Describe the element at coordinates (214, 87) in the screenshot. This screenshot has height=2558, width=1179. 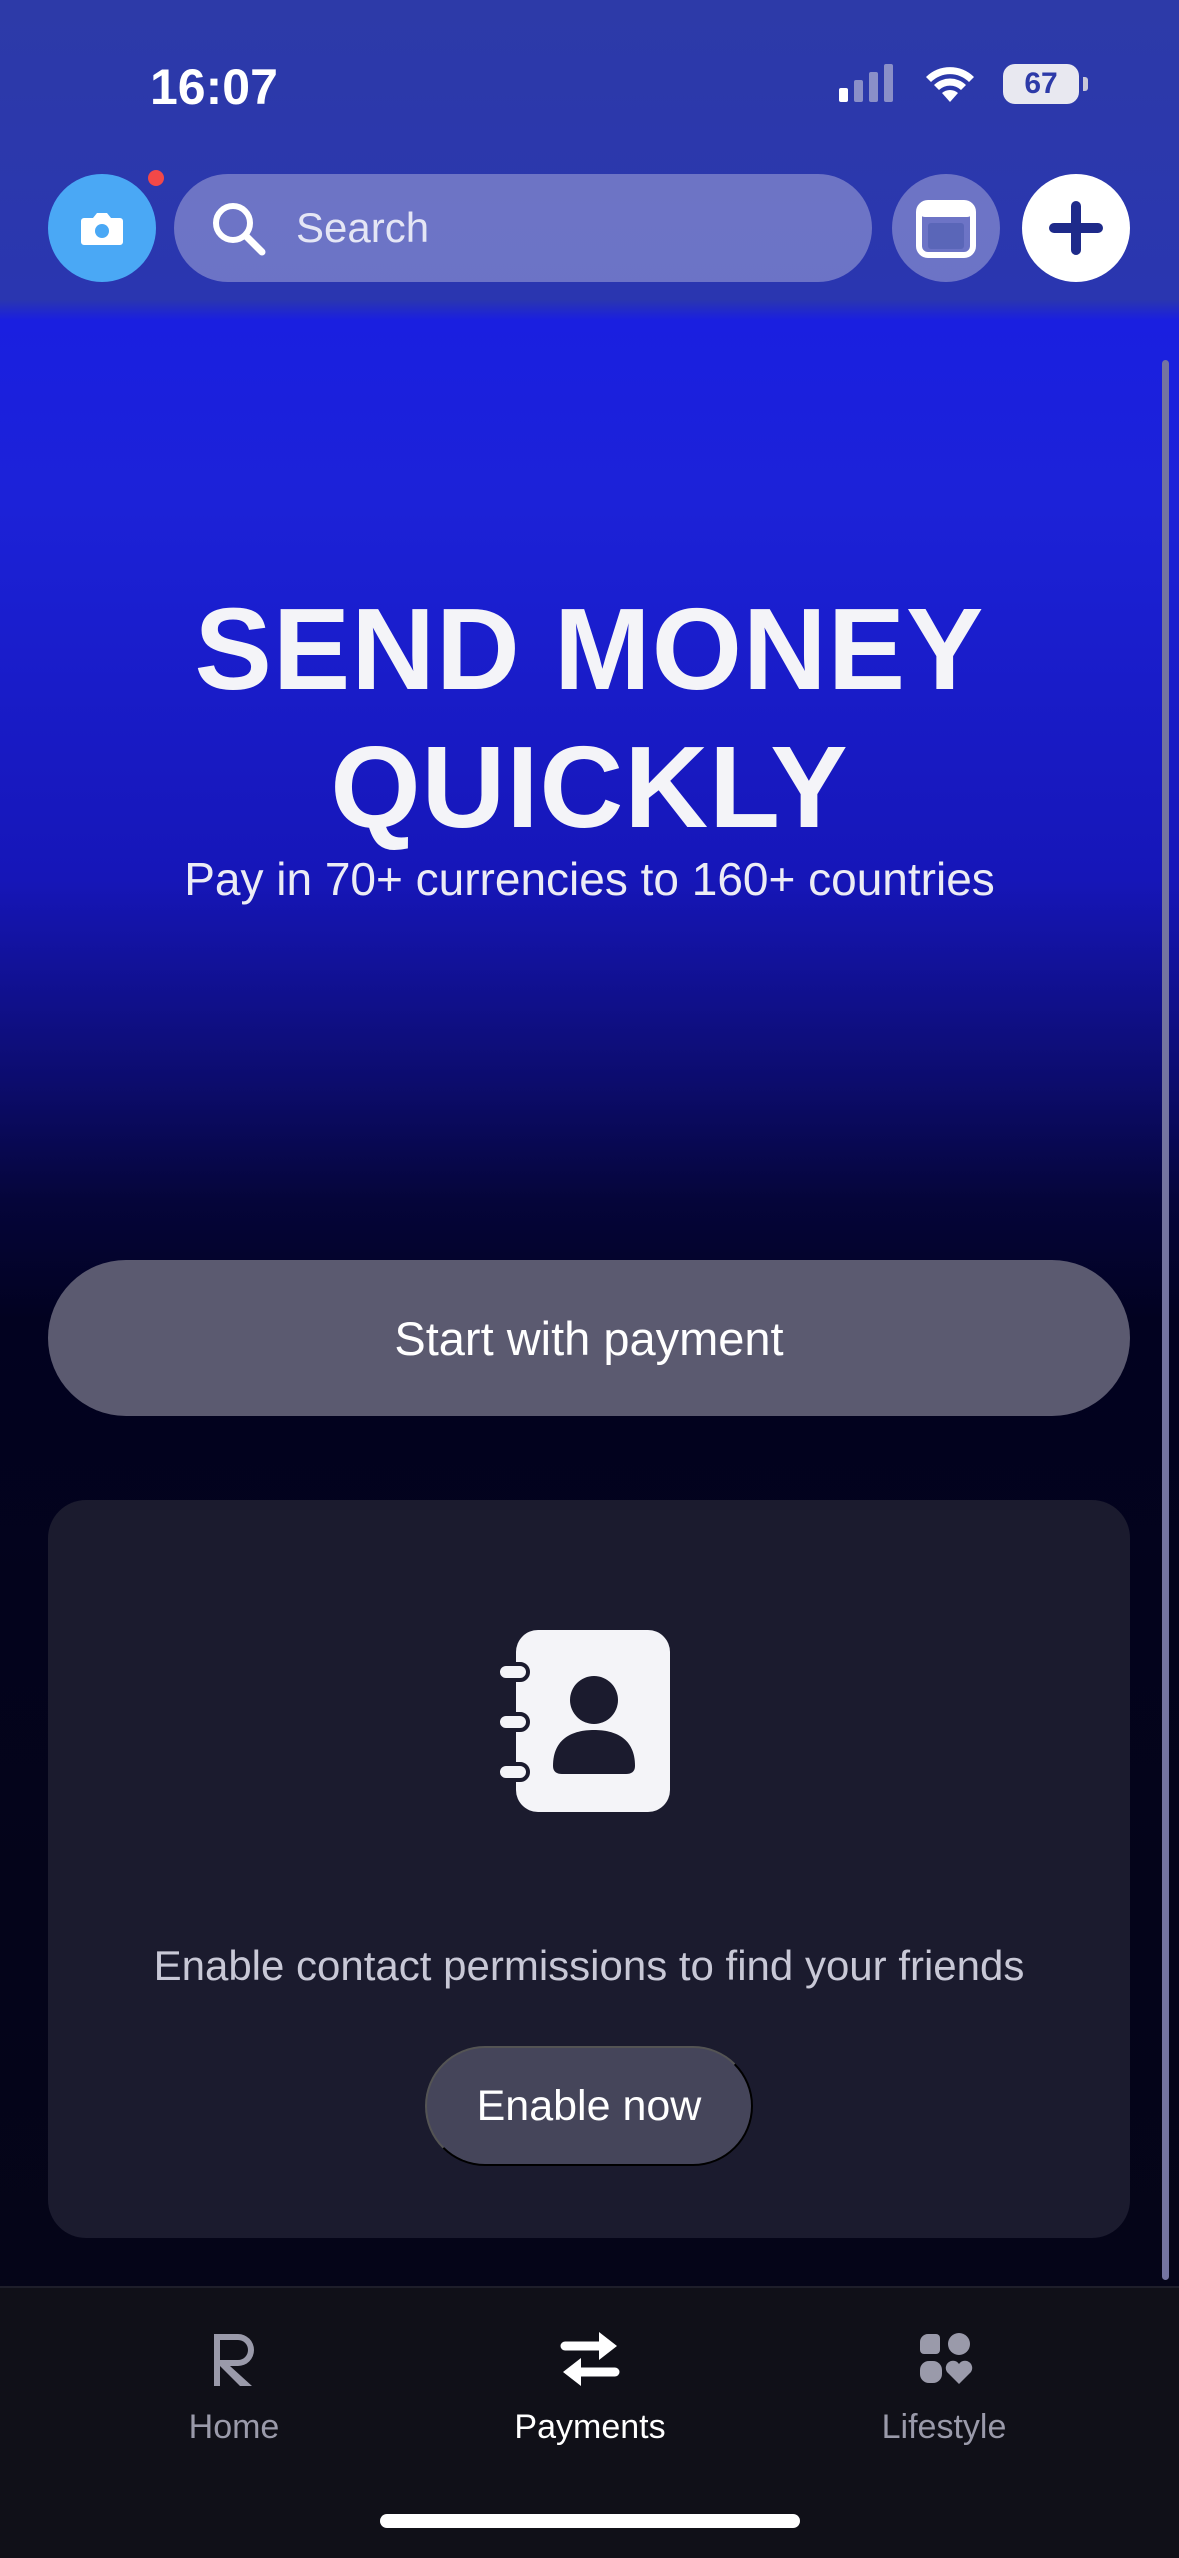
I see `status-time: 16:07` at that location.